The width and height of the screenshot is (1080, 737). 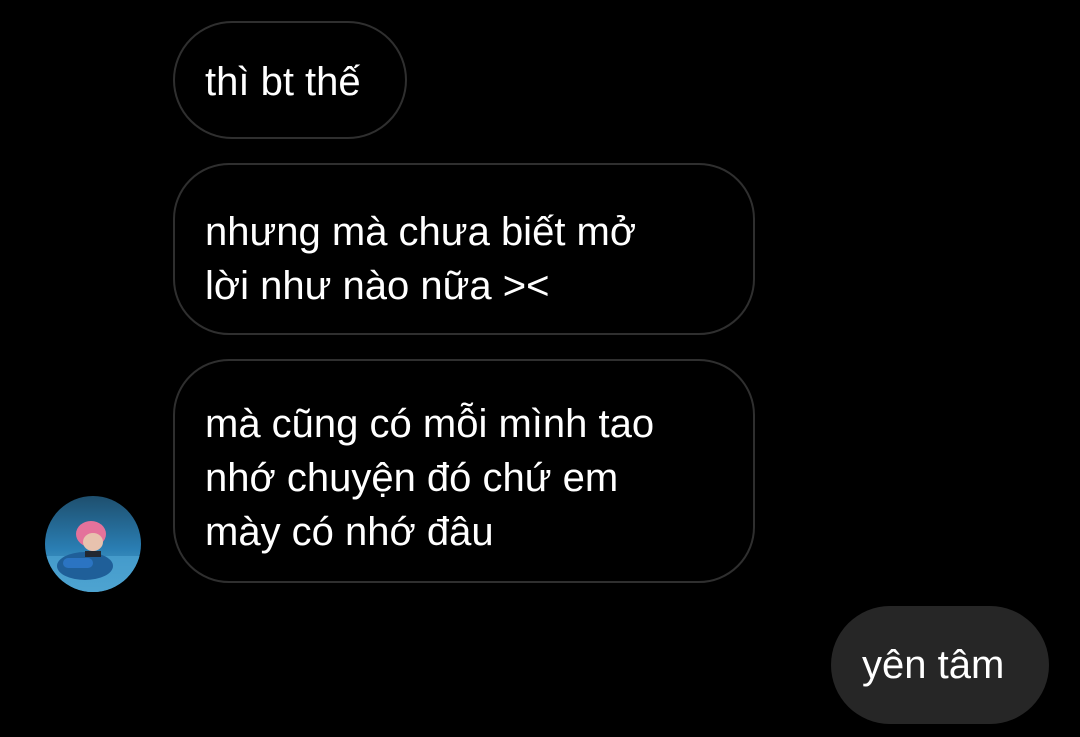 I want to click on message-bubble-sent: yên tâm, so click(x=940, y=665).